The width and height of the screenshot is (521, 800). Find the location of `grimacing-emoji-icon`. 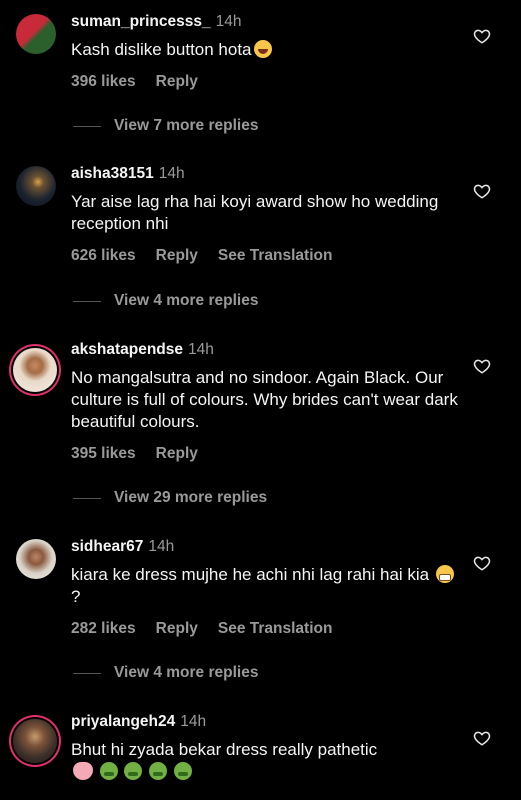

grimacing-emoji-icon is located at coordinates (444, 574).